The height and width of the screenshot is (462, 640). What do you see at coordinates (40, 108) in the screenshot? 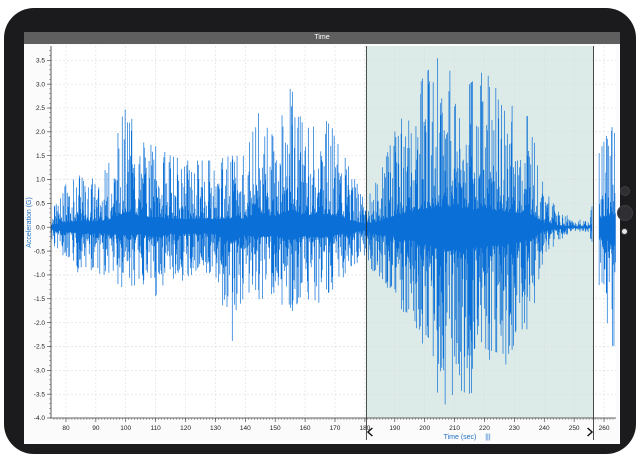
I see `y-tick-label: 2.5` at bounding box center [40, 108].